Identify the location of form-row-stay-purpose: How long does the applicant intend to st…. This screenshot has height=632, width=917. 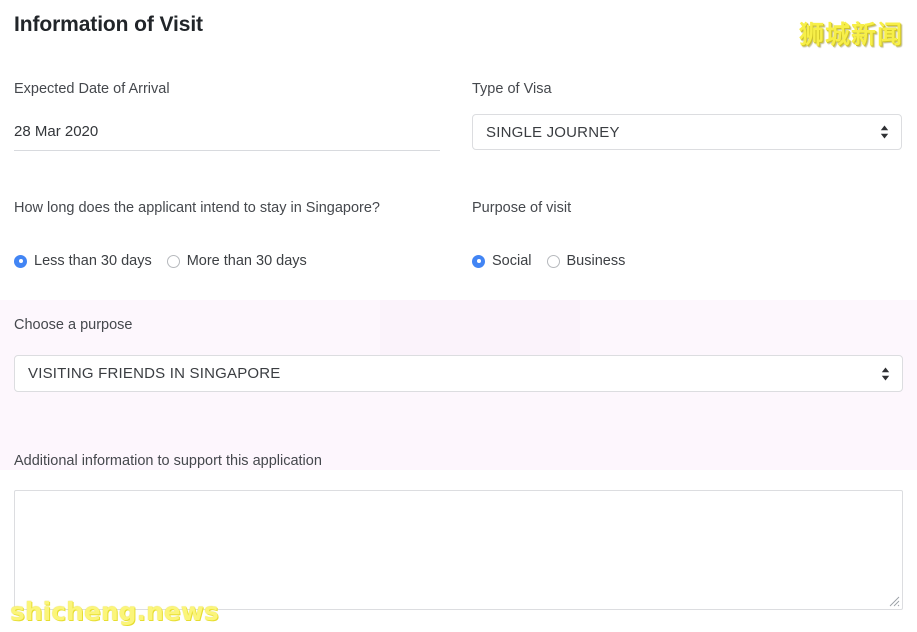
(458, 234).